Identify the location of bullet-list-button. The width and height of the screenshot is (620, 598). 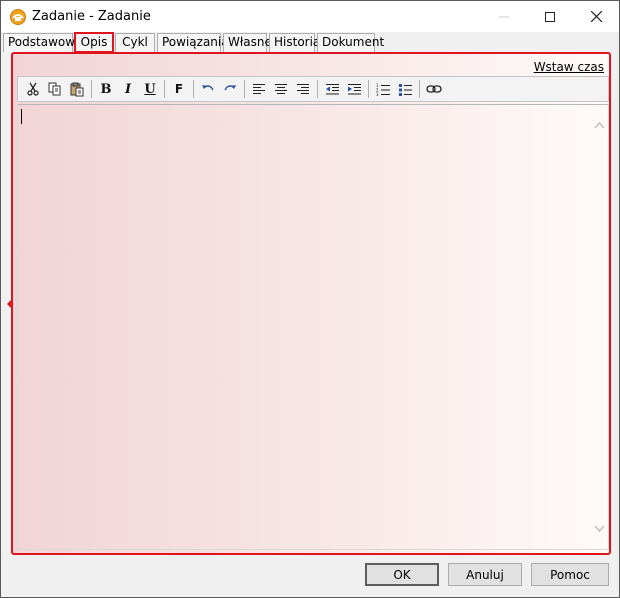
(405, 89).